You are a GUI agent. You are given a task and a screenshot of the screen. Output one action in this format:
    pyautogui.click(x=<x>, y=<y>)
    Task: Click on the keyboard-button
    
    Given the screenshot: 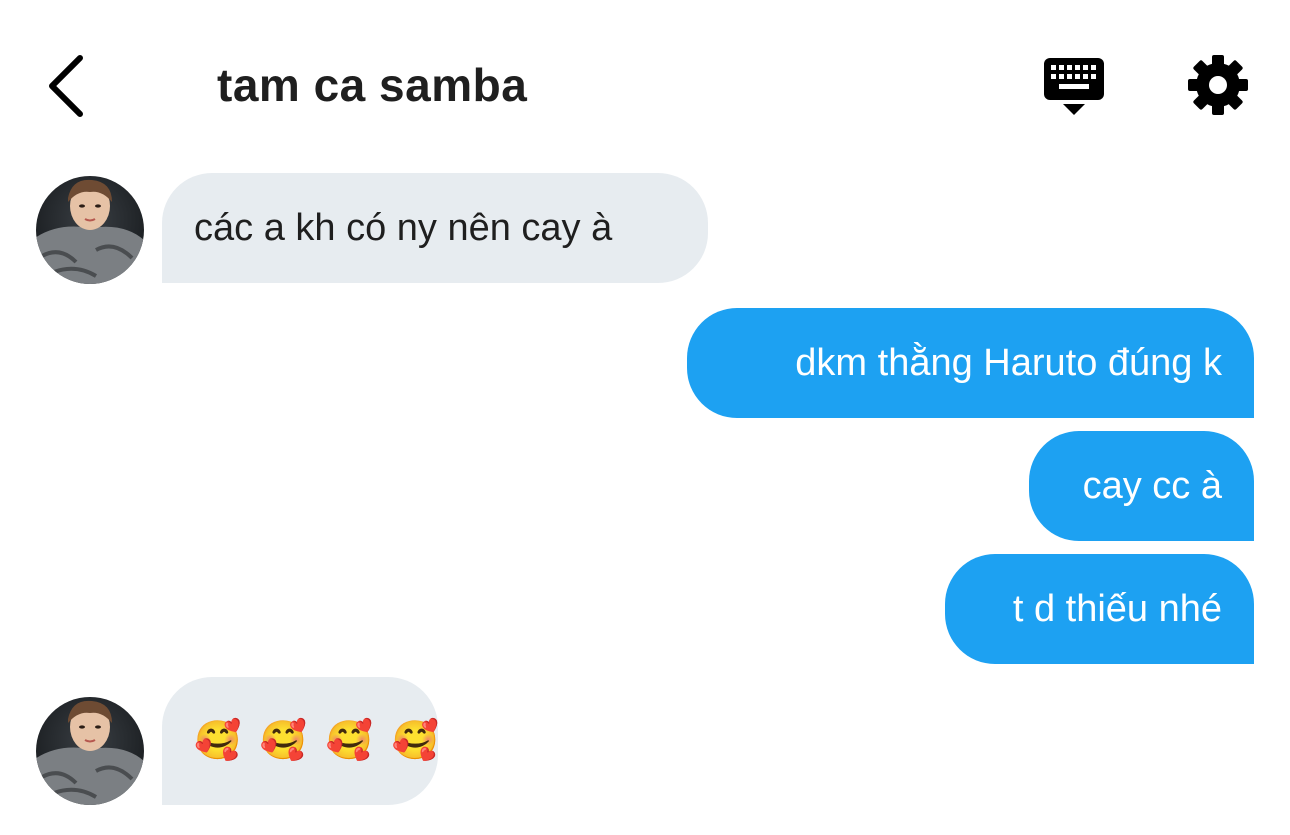 What is the action you would take?
    pyautogui.click(x=1075, y=87)
    